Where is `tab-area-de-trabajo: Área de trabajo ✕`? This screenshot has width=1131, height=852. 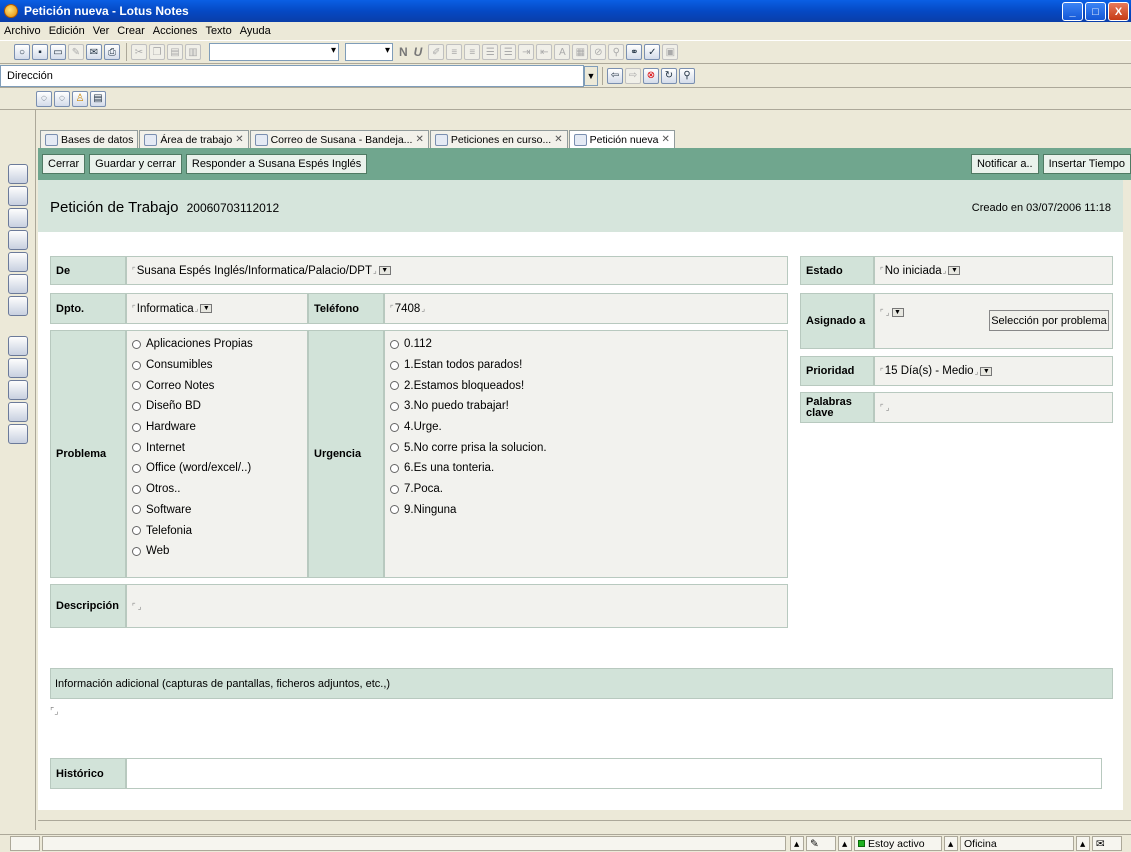 tab-area-de-trabajo: Área de trabajo ✕ is located at coordinates (194, 139).